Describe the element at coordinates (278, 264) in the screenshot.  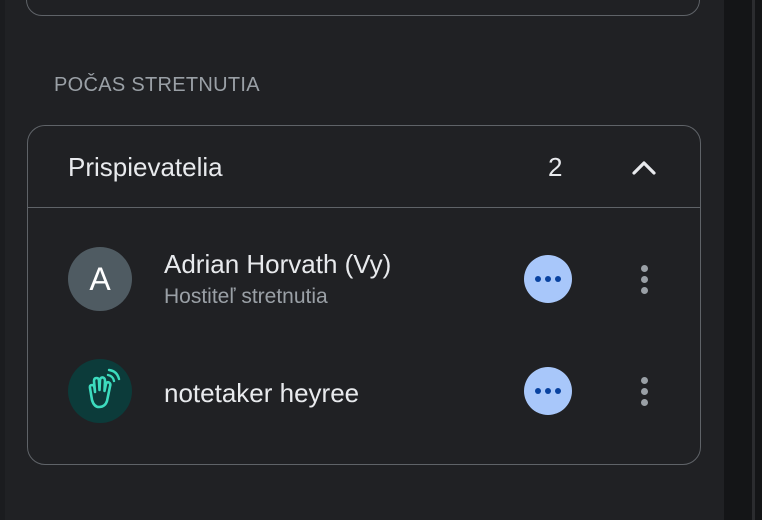
I see `participant-name: Adrian Horvath (Vy)` at that location.